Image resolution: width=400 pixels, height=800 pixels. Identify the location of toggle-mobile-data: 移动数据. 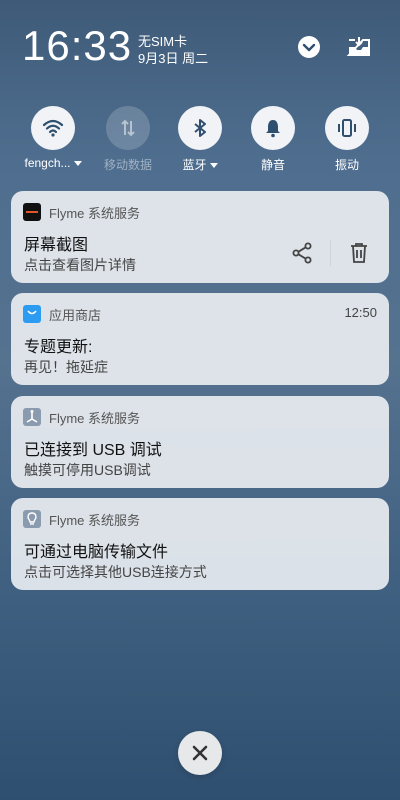
(128, 139).